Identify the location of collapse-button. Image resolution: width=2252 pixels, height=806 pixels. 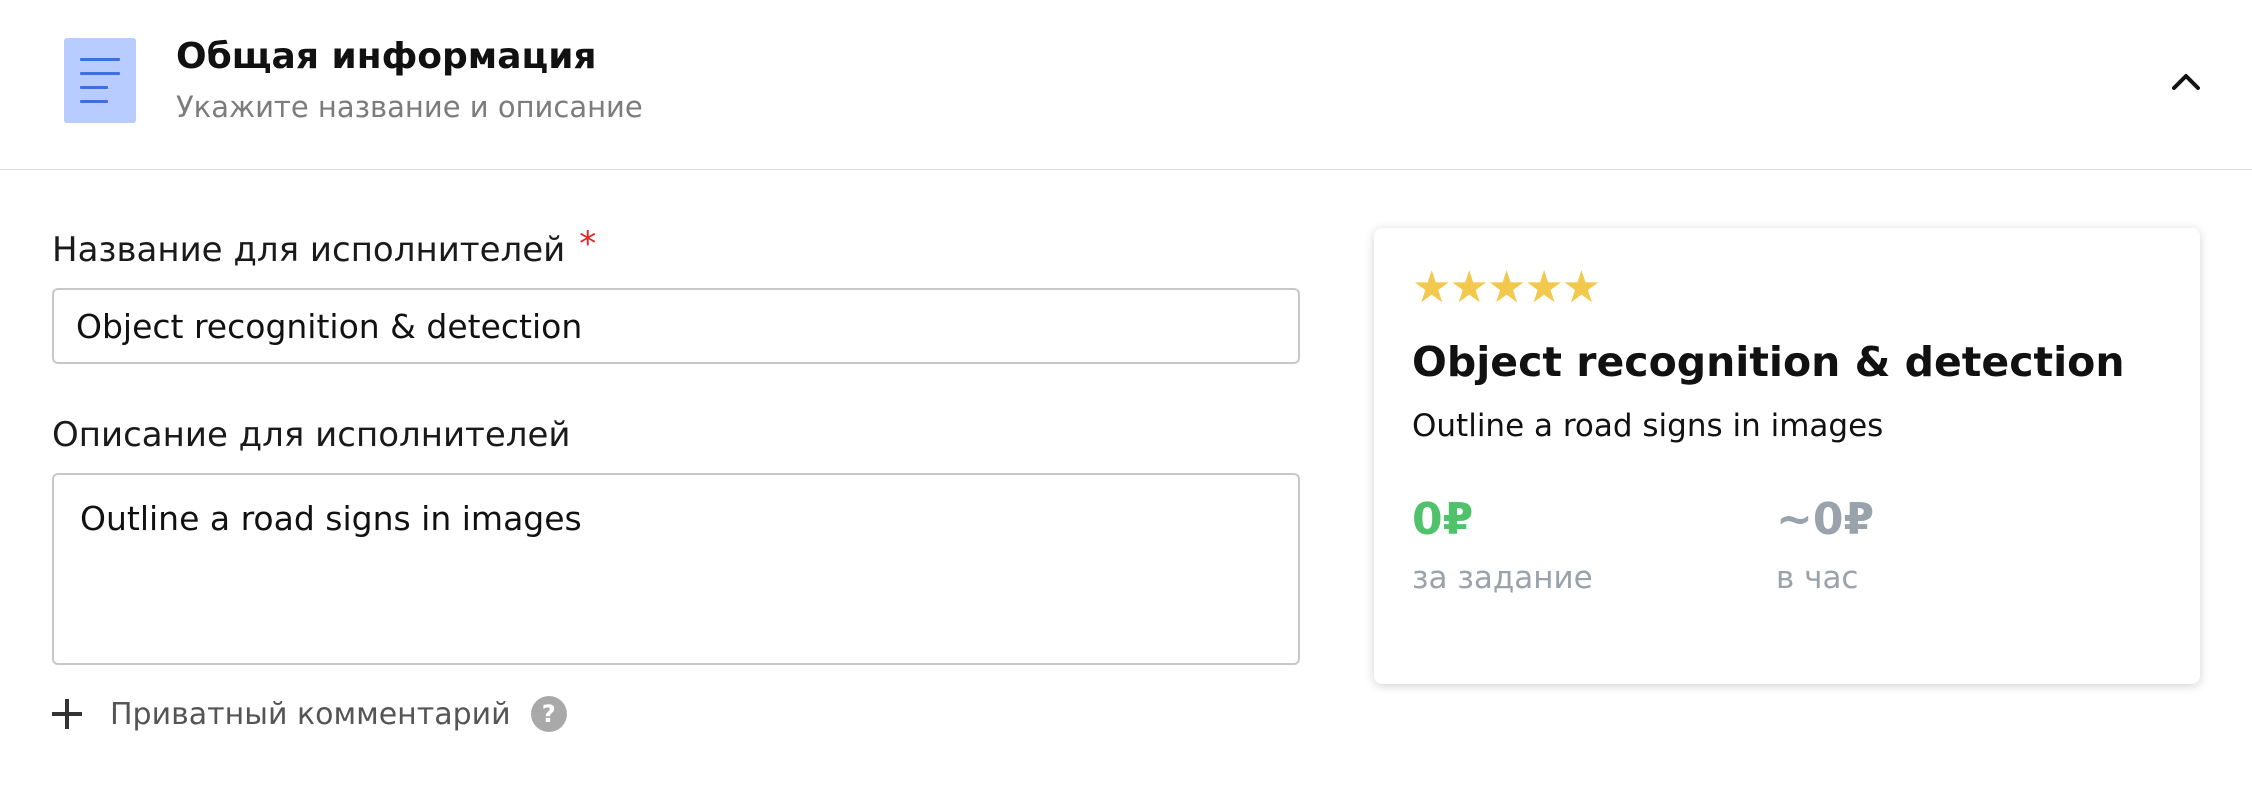
(2186, 81).